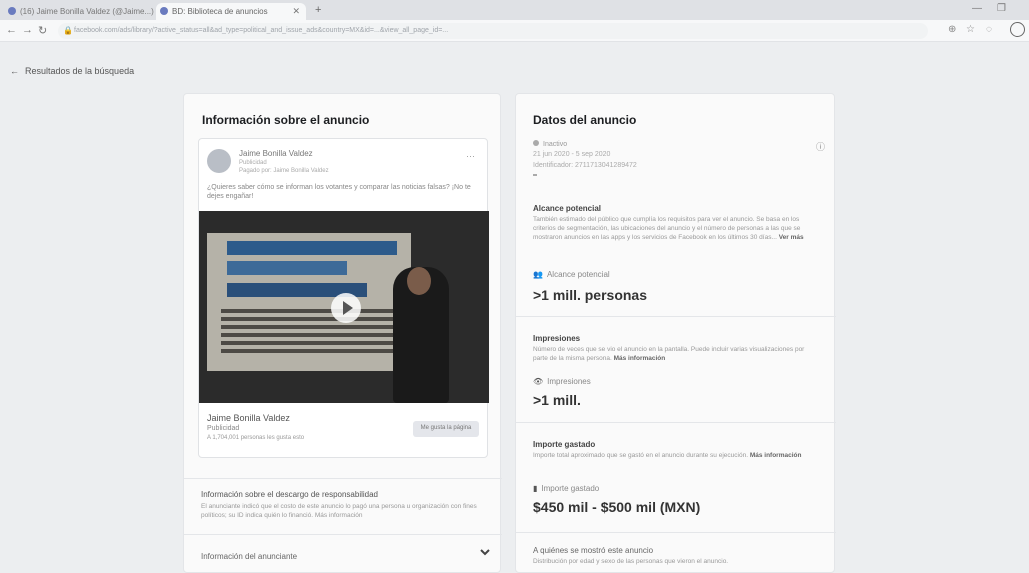 This screenshot has height=573, width=1029. I want to click on info-icon: ⓘ, so click(820, 146).